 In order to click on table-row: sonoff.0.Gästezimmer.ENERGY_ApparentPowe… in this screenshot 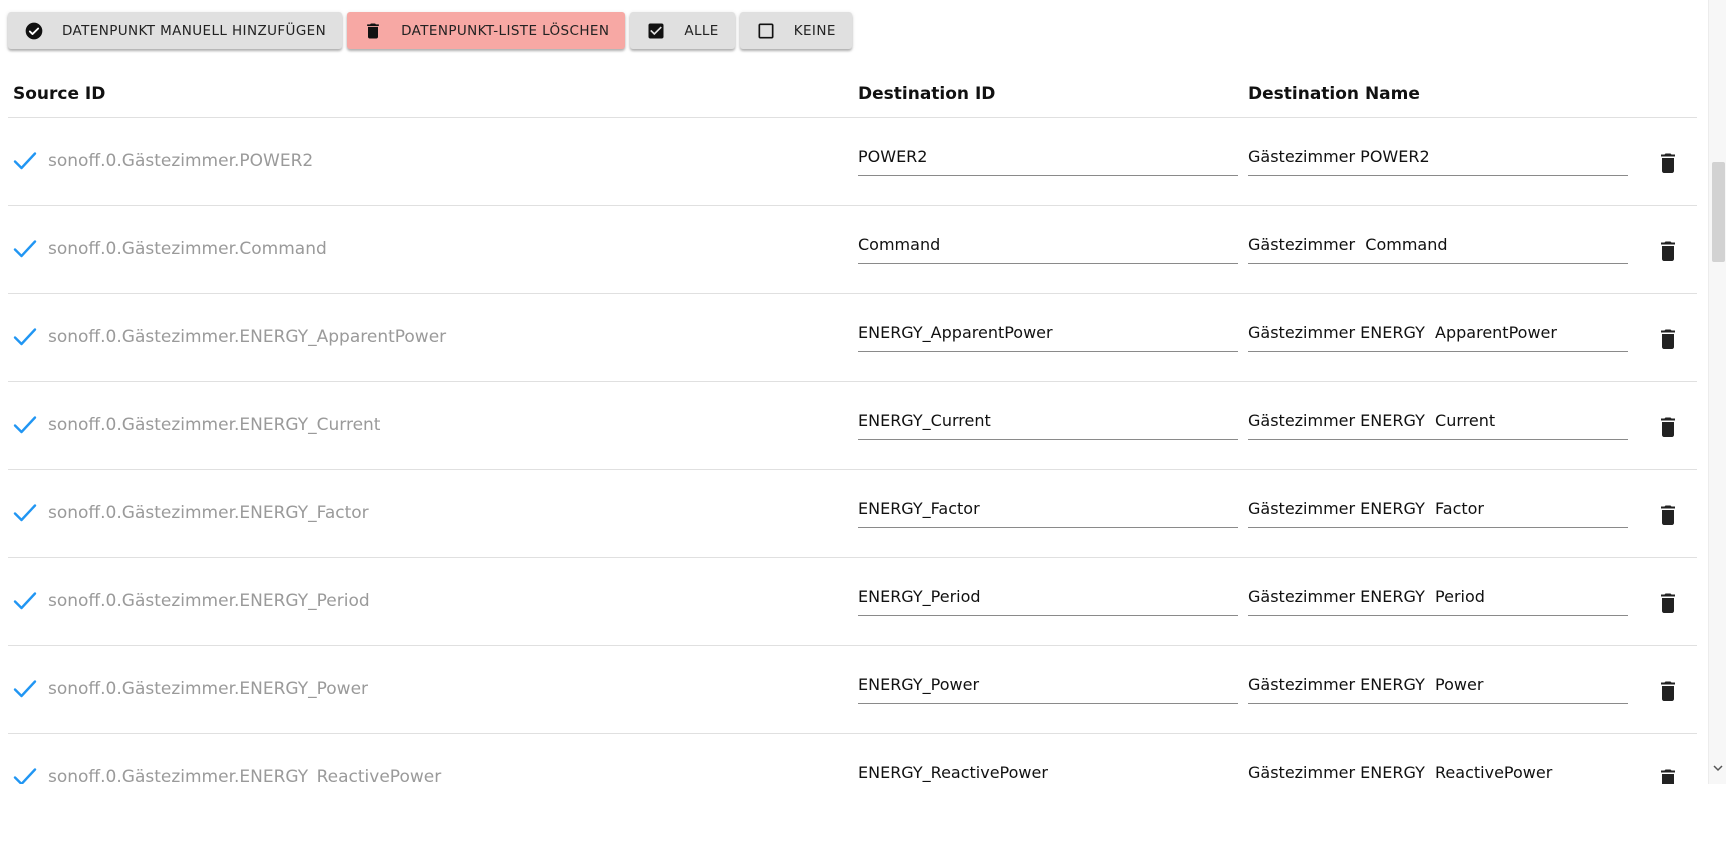, I will do `click(852, 338)`.